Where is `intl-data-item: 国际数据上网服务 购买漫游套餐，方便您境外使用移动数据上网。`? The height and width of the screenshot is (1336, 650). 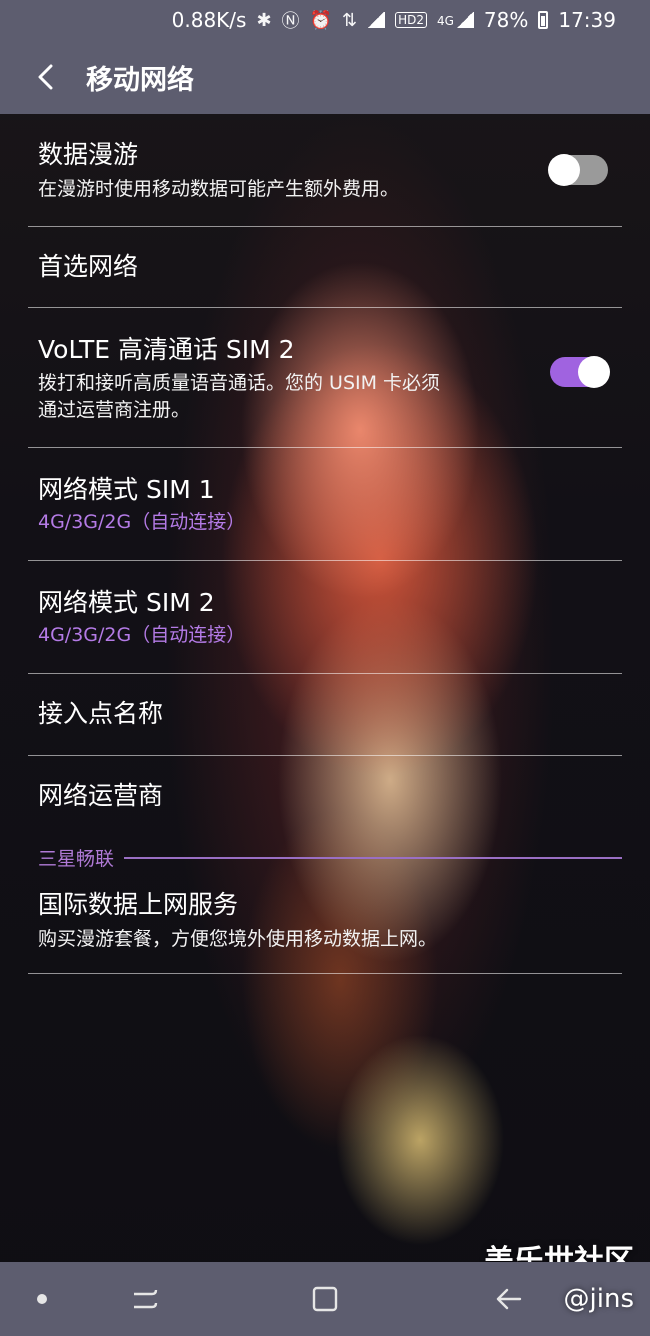 intl-data-item: 国际数据上网服务 购买漫游套餐，方便您境外使用移动数据上网。 is located at coordinates (325, 929).